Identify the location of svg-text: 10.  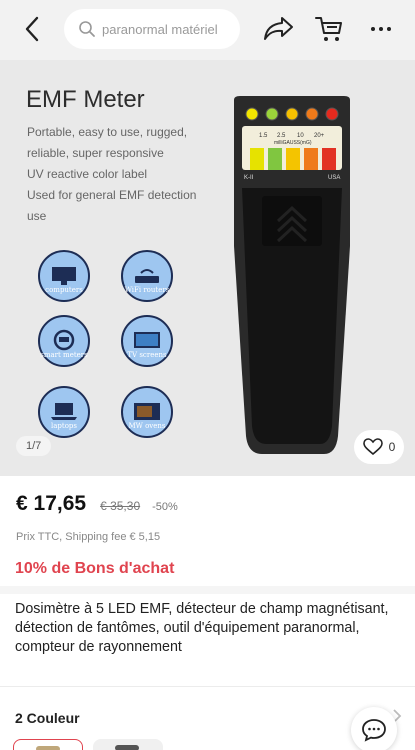
(300, 136).